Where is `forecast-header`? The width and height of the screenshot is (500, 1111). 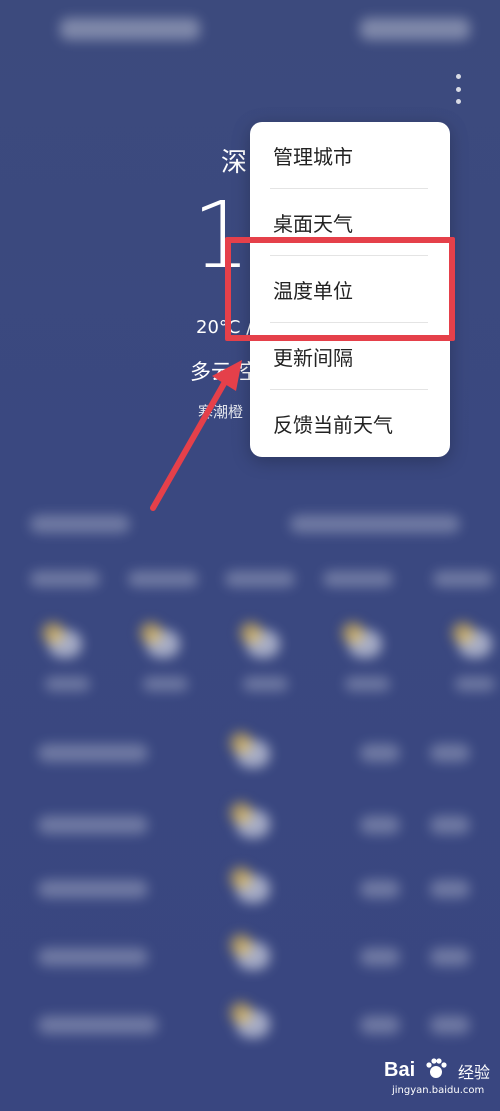
forecast-header is located at coordinates (250, 525).